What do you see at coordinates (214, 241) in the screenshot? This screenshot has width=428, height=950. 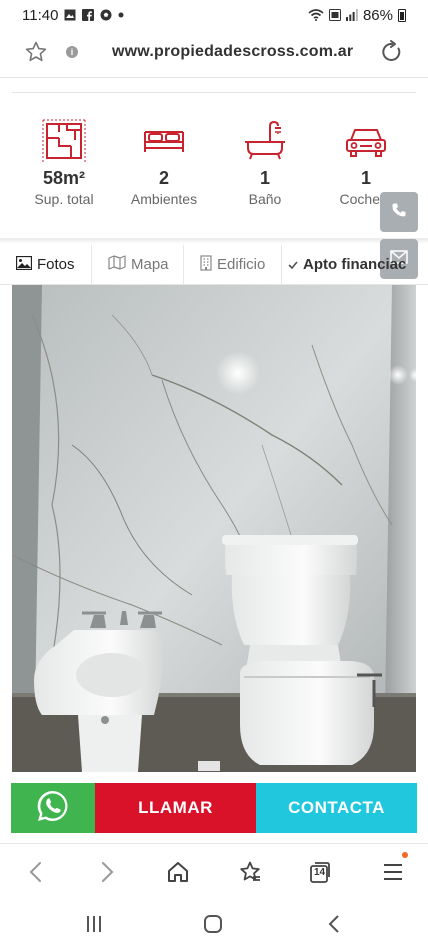 I see `features-shadow` at bounding box center [214, 241].